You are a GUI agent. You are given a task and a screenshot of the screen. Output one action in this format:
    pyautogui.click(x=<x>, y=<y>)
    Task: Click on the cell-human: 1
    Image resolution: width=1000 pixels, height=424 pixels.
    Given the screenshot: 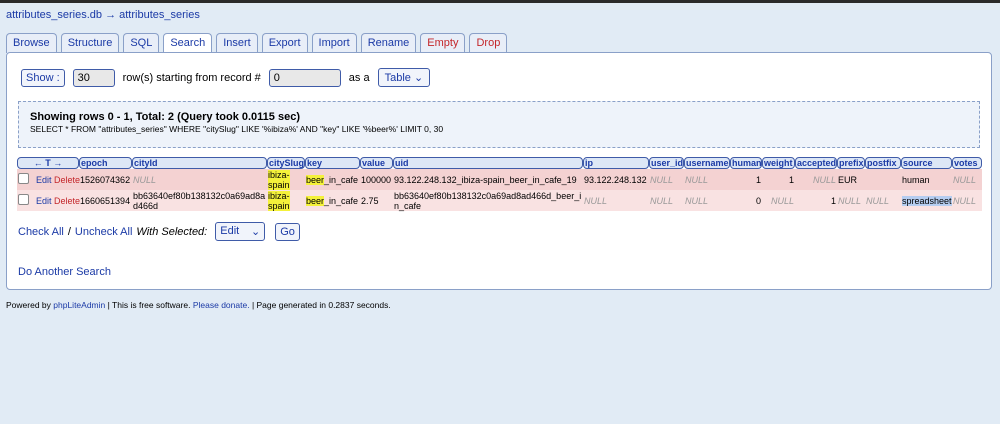 What is the action you would take?
    pyautogui.click(x=746, y=179)
    